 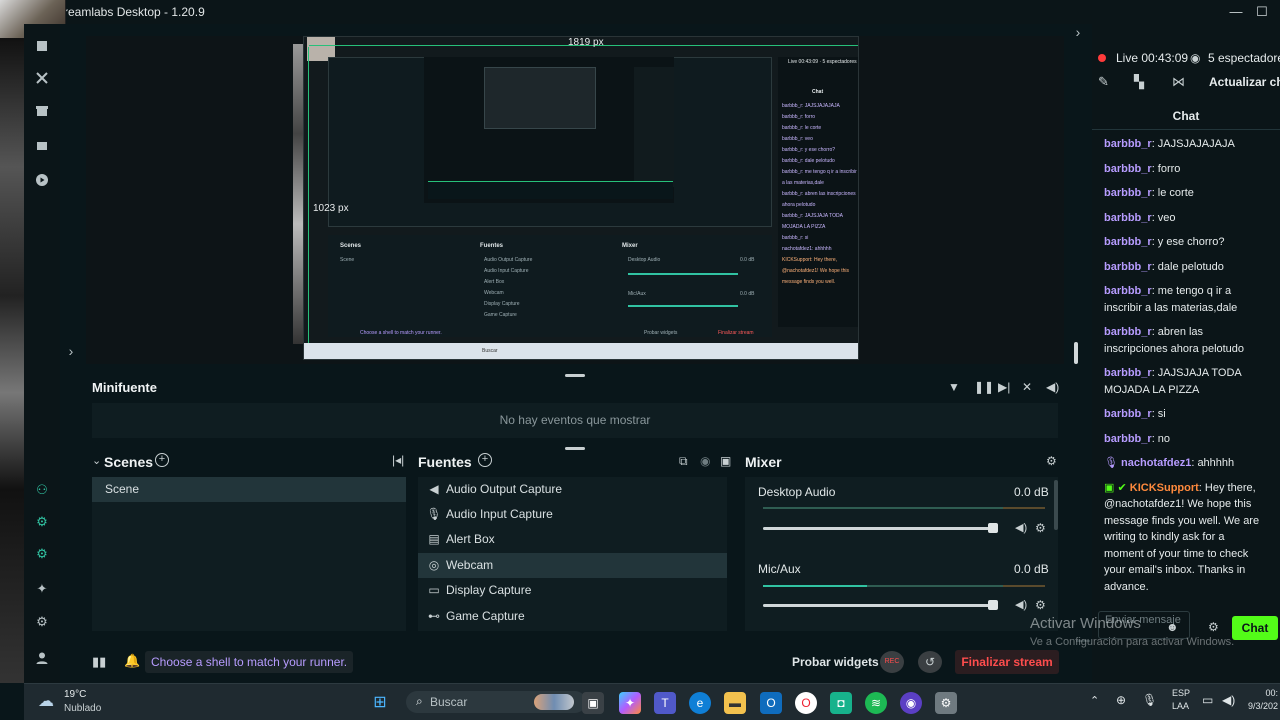 I want to click on minimize-button: —, so click(x=1236, y=12).